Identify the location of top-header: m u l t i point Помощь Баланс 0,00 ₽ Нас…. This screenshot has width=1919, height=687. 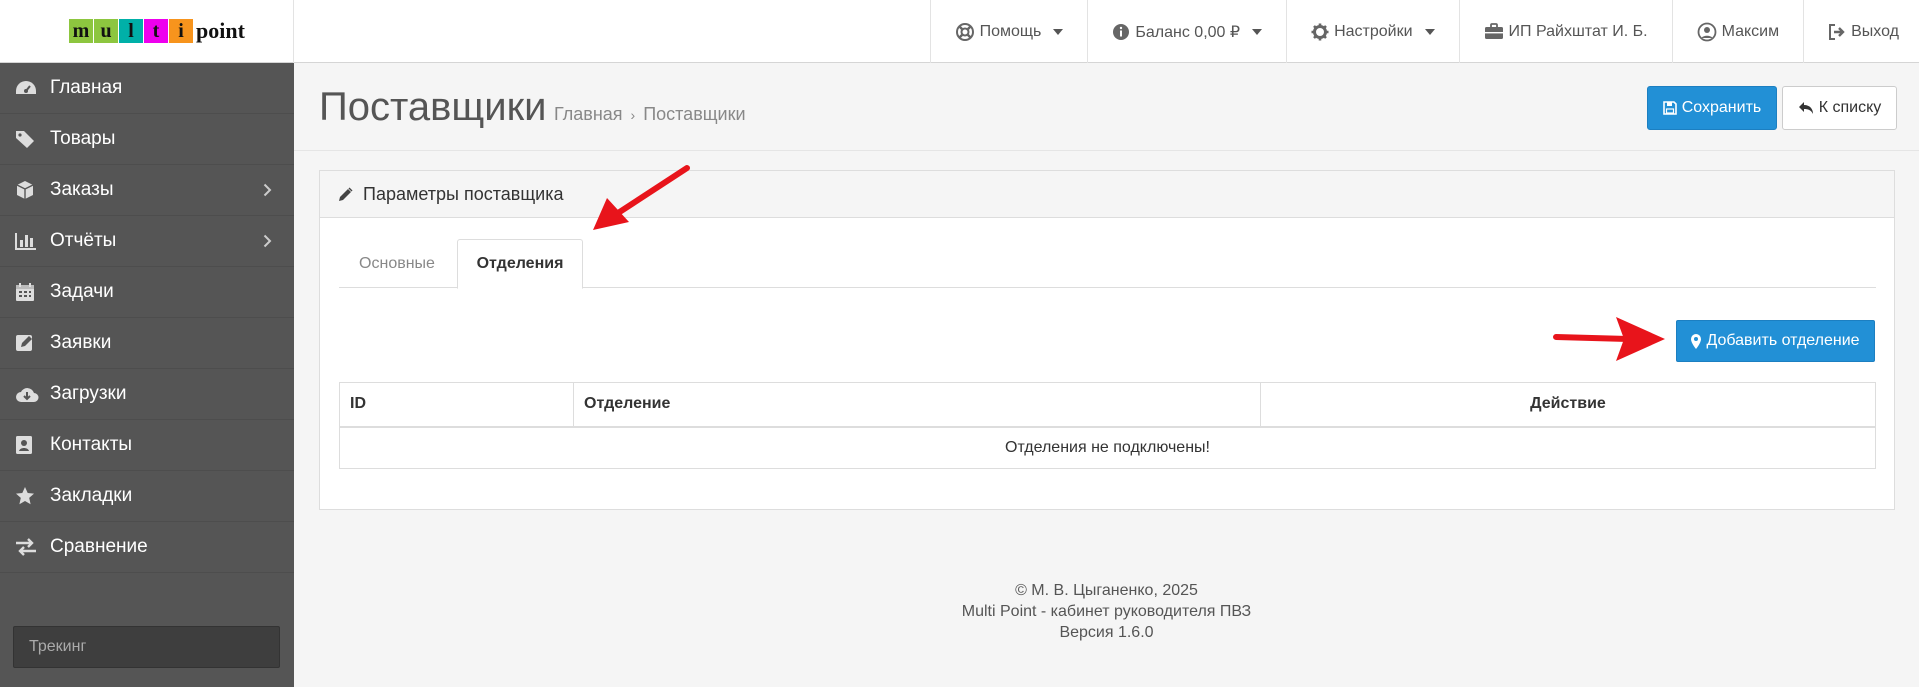
(959, 31).